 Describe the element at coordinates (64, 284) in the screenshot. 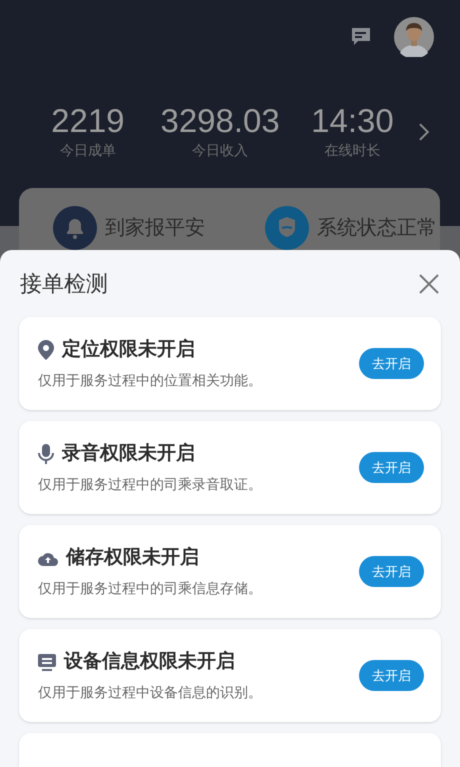

I see `sheet-title: 接单检测` at that location.